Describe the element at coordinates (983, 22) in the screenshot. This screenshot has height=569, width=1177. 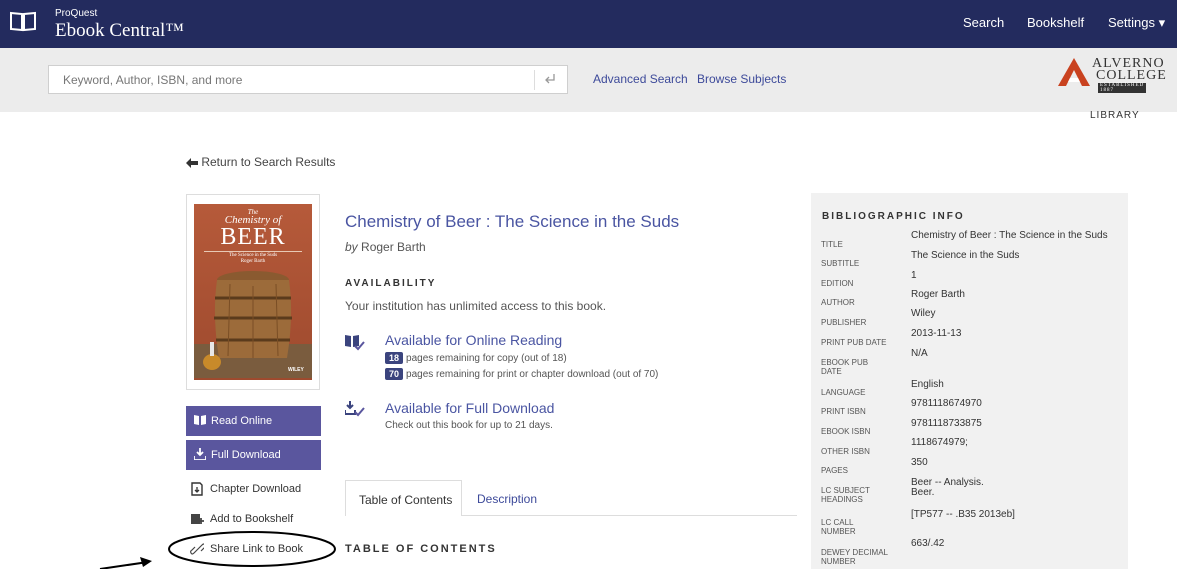
I see `nav-search: Search` at that location.